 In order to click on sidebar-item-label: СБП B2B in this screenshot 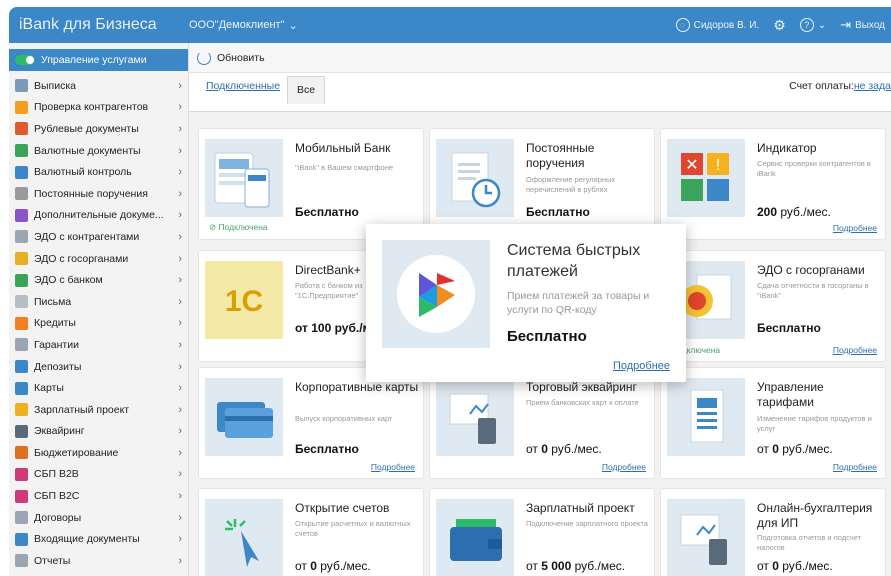, I will do `click(56, 474)`.